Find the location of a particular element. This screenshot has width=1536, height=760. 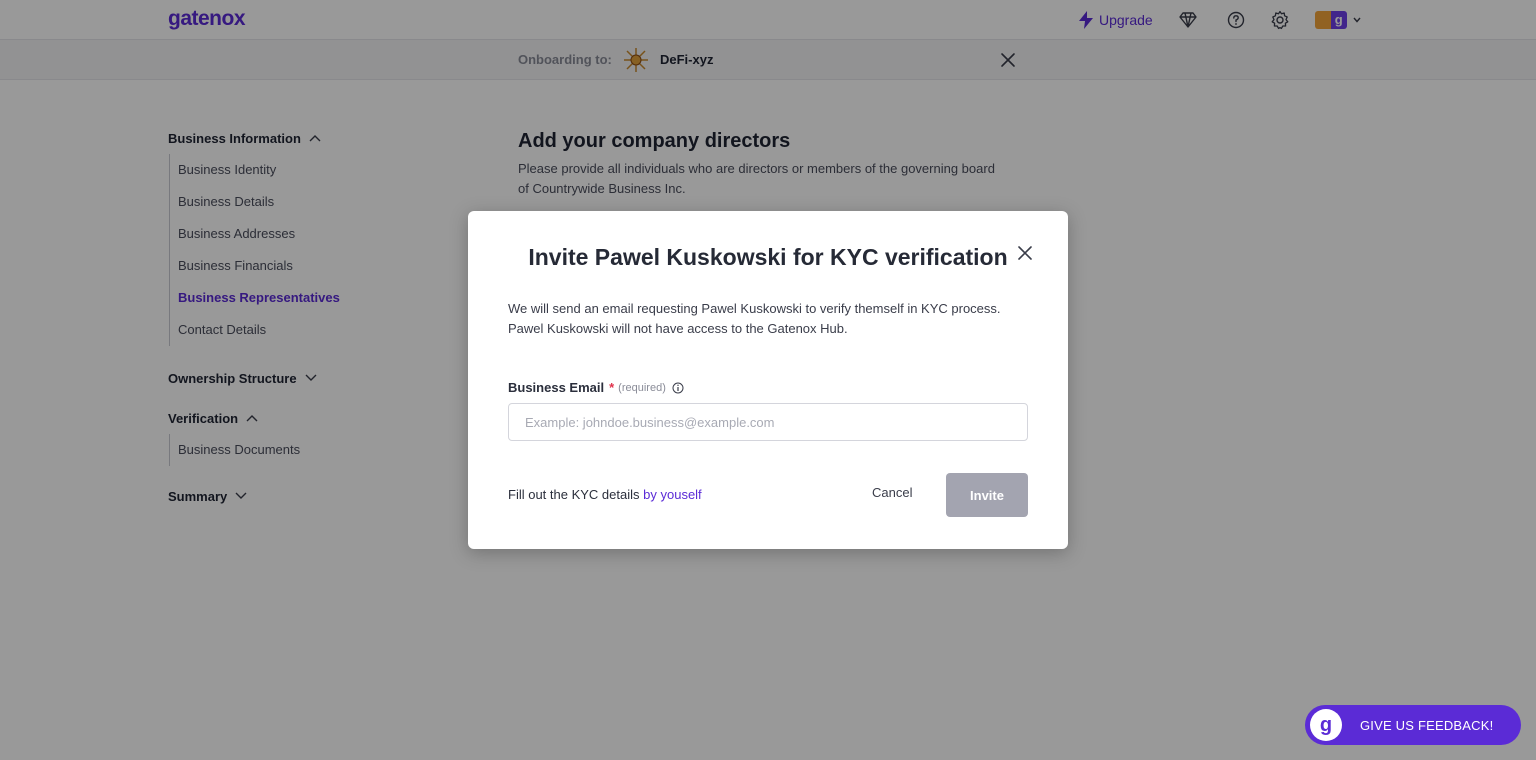

invite-button: Invite is located at coordinates (987, 495).